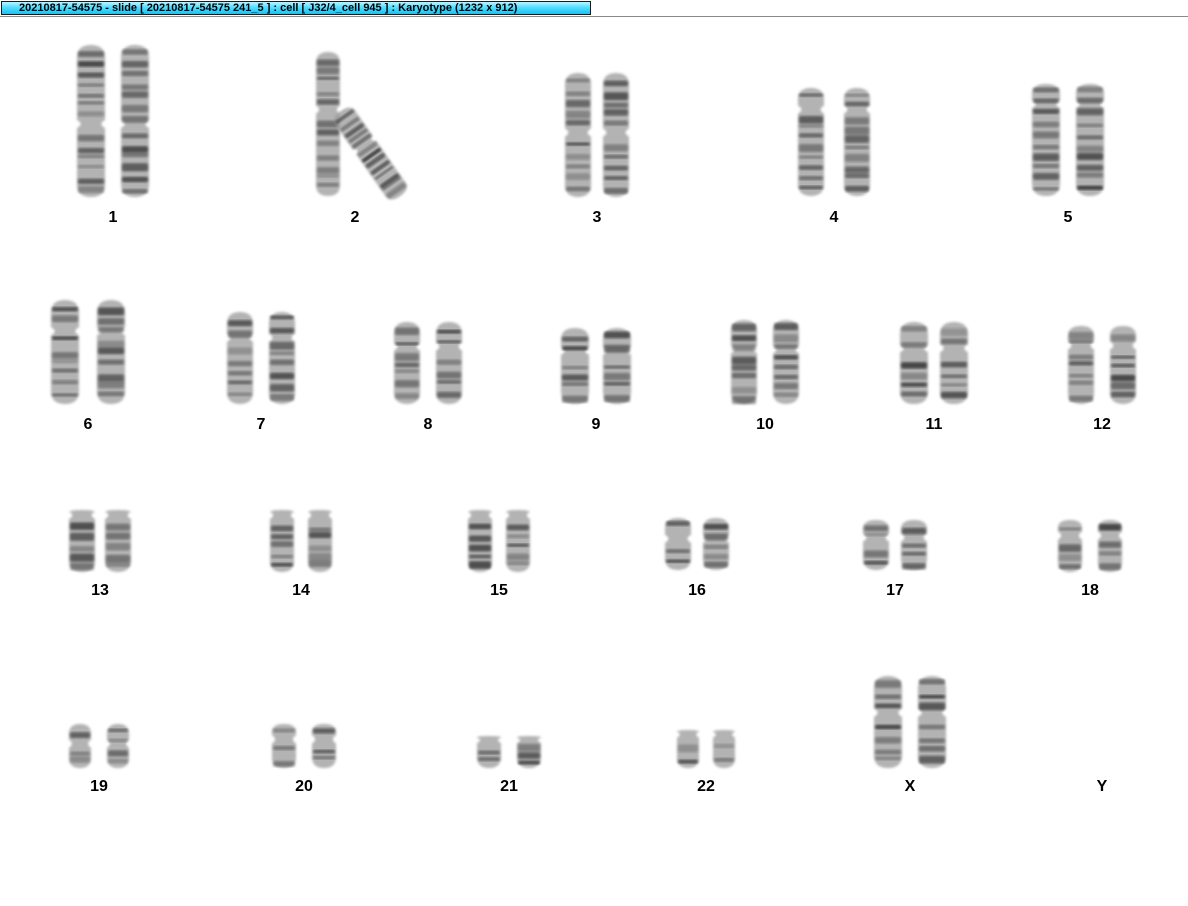 This screenshot has width=1188, height=906. What do you see at coordinates (811, 142) in the screenshot?
I see `chromosome-4-a` at bounding box center [811, 142].